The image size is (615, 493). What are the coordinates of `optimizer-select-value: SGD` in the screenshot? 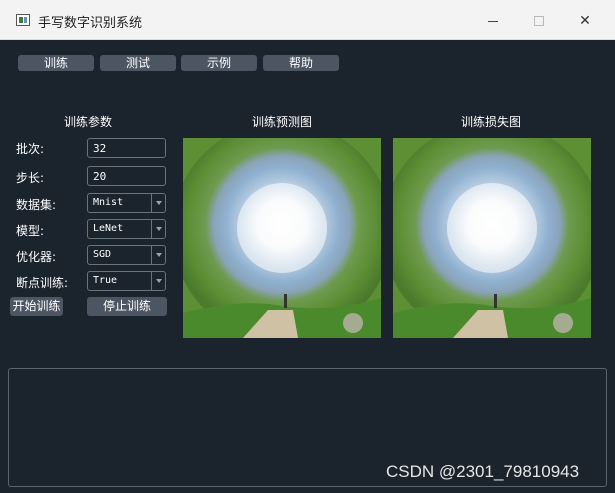 It's located at (102, 254).